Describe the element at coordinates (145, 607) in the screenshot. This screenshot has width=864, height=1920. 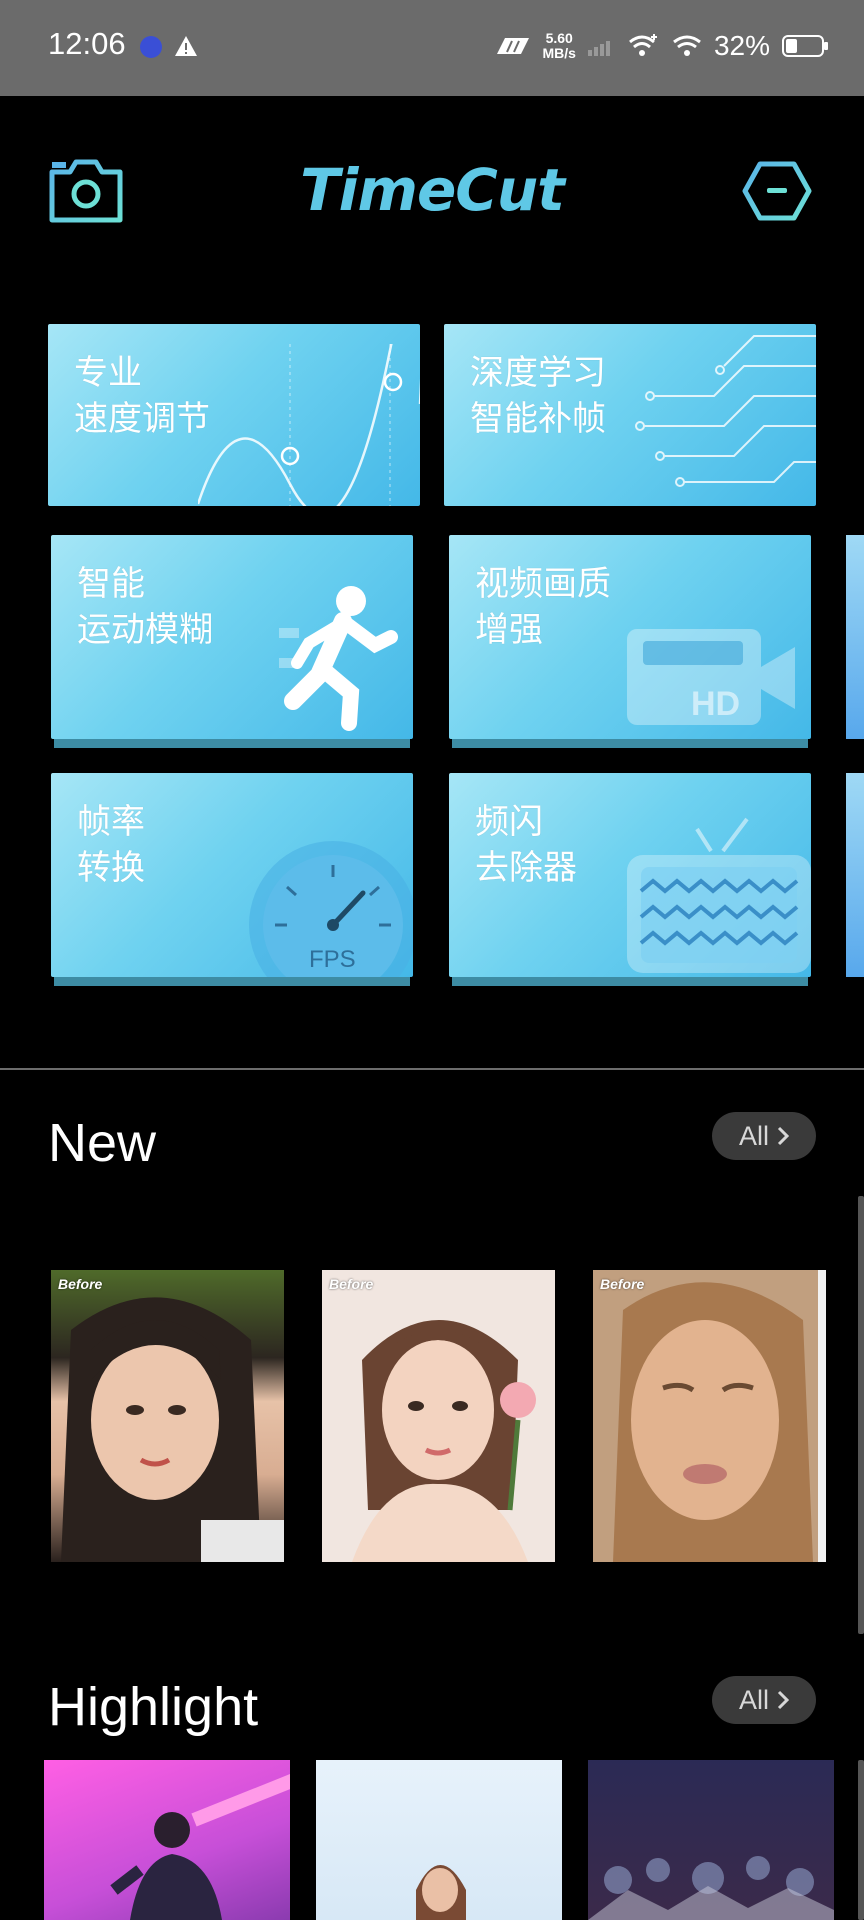
I see `feature-label: 智能 运动模糊` at that location.